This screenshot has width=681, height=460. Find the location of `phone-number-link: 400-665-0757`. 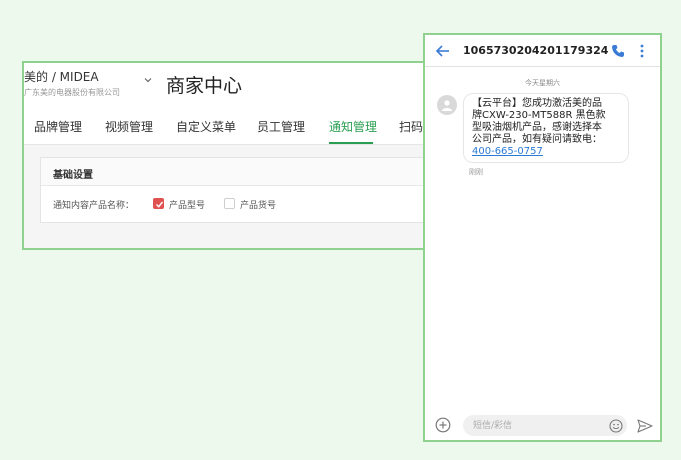

phone-number-link: 400-665-0757 is located at coordinates (507, 151).